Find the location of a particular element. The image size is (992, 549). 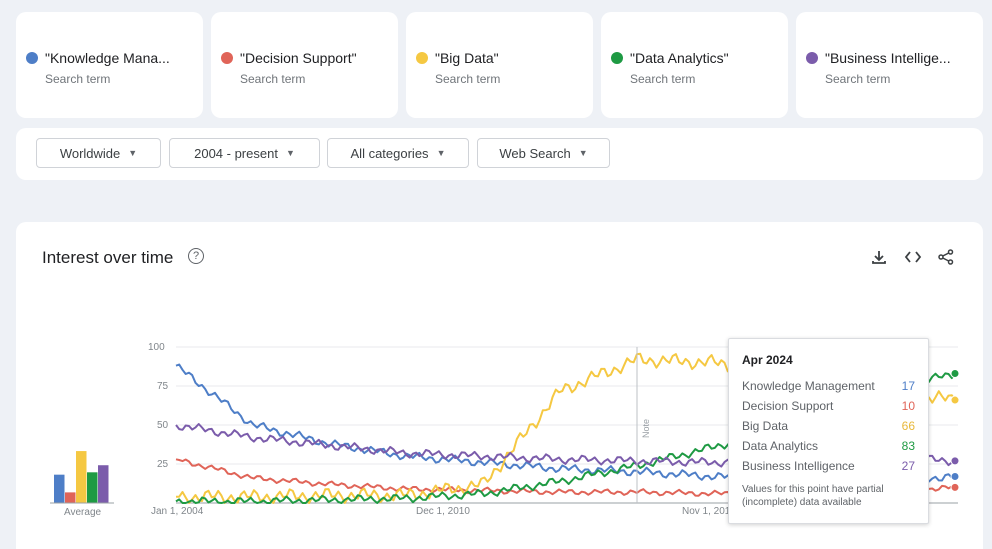

tooltip-row-value: 27 is located at coordinates (908, 466).